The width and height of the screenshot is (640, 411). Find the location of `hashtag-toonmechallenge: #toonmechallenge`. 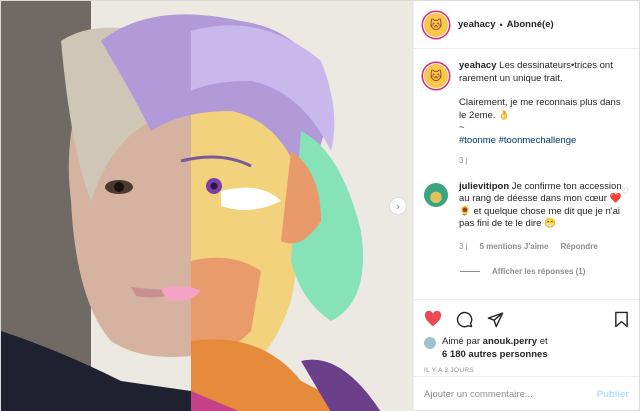

hashtag-toonmechallenge: #toonmechallenge is located at coordinates (538, 140).